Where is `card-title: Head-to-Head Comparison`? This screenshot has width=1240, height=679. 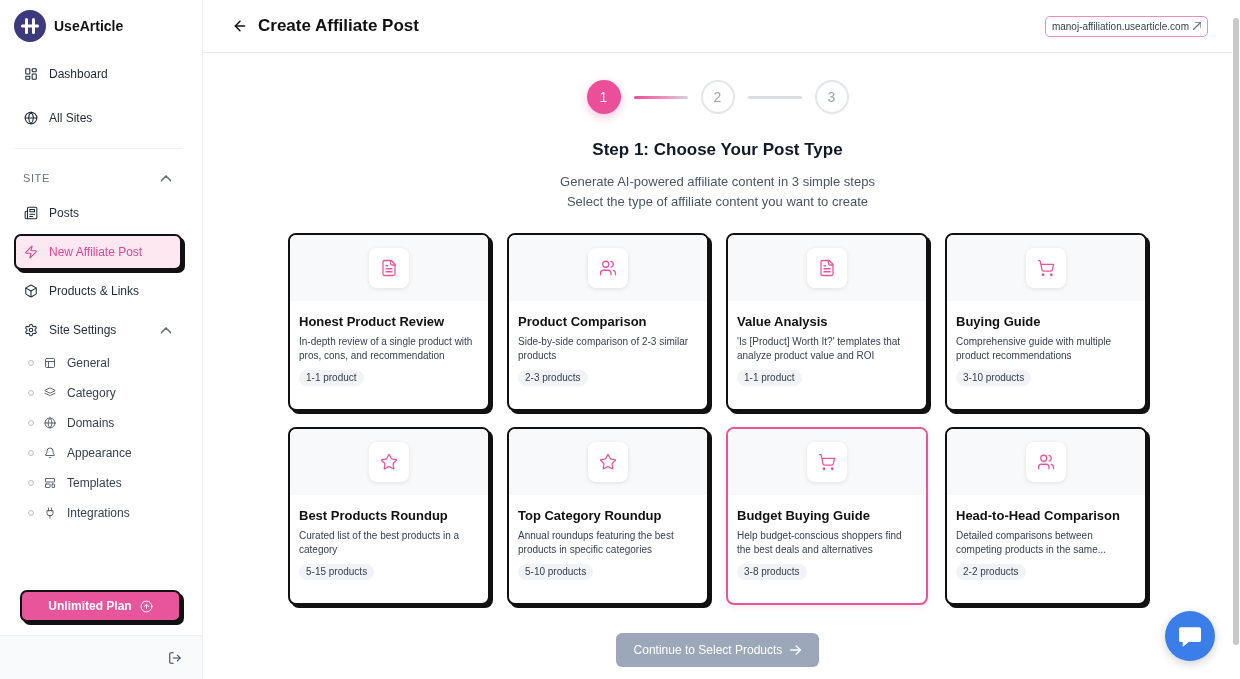 card-title: Head-to-Head Comparison is located at coordinates (1038, 516).